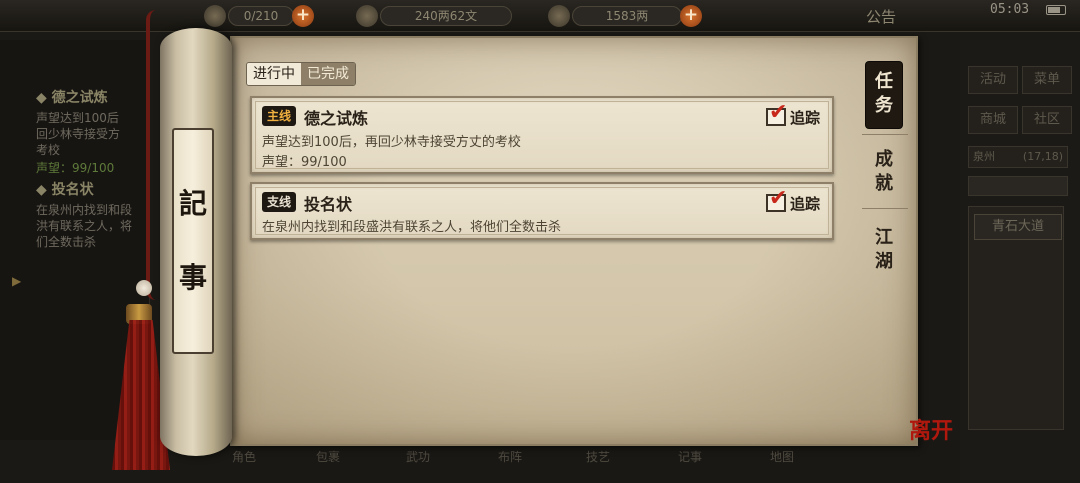  What do you see at coordinates (884, 184) in the screenshot?
I see `tab-achievements-char-2: 就` at bounding box center [884, 184].